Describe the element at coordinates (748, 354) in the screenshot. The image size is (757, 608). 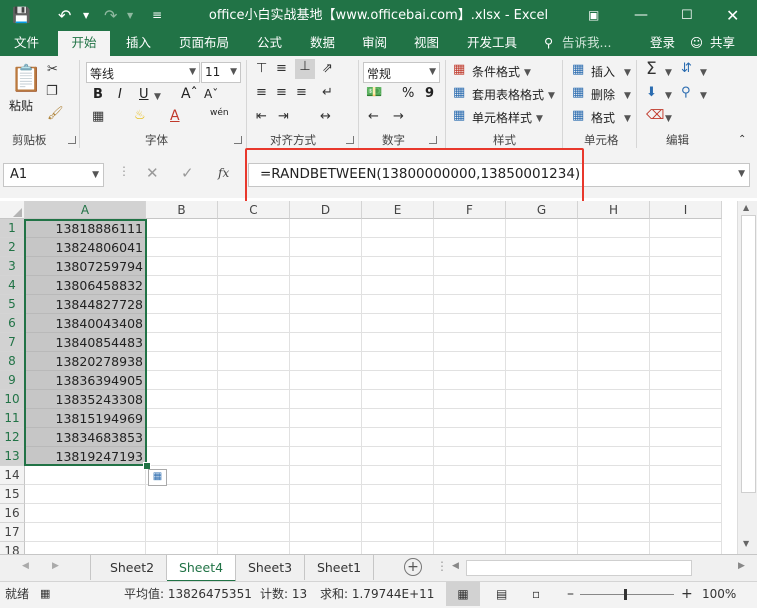
I see `scroll-thumb` at that location.